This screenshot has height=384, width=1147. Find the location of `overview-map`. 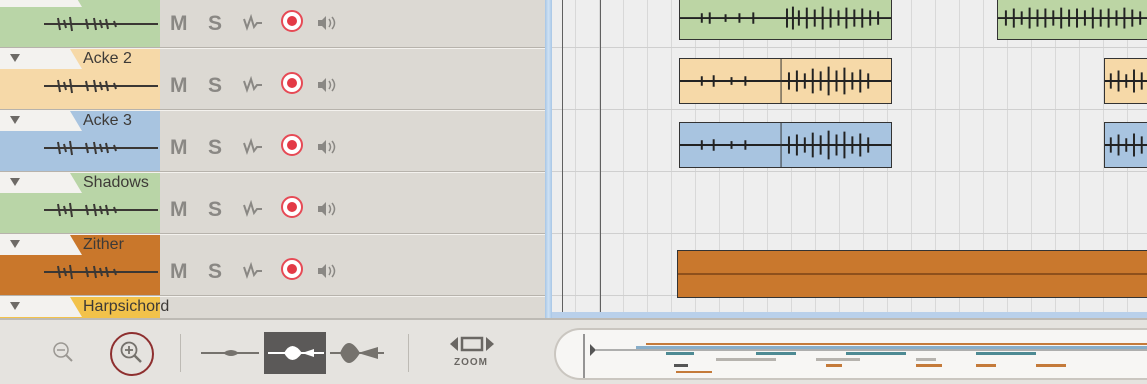

overview-map is located at coordinates (865, 356).